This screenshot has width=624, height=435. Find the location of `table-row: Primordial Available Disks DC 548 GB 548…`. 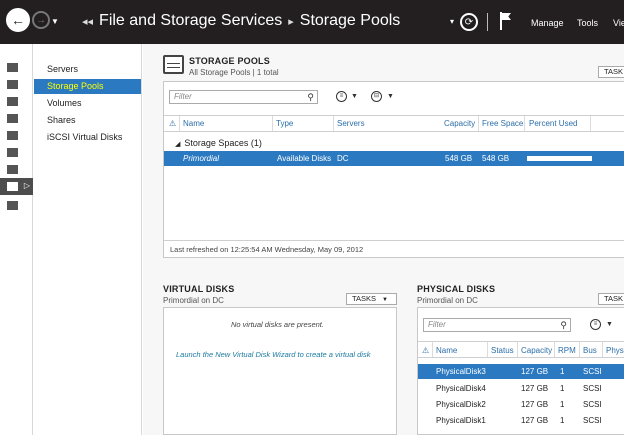

table-row: Primordial Available Disks DC 548 GB 548… is located at coordinates (394, 158).